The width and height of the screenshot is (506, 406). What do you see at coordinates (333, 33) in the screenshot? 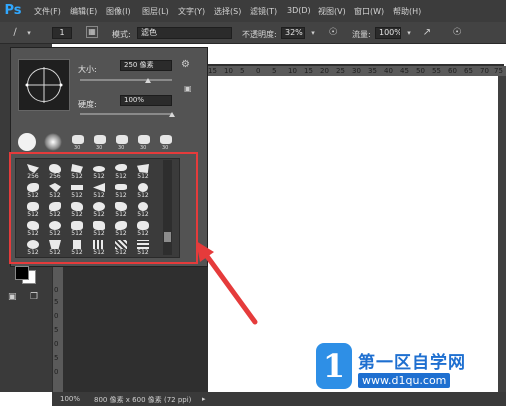
I see `pressure-opacity-icon: ☉` at bounding box center [333, 33].